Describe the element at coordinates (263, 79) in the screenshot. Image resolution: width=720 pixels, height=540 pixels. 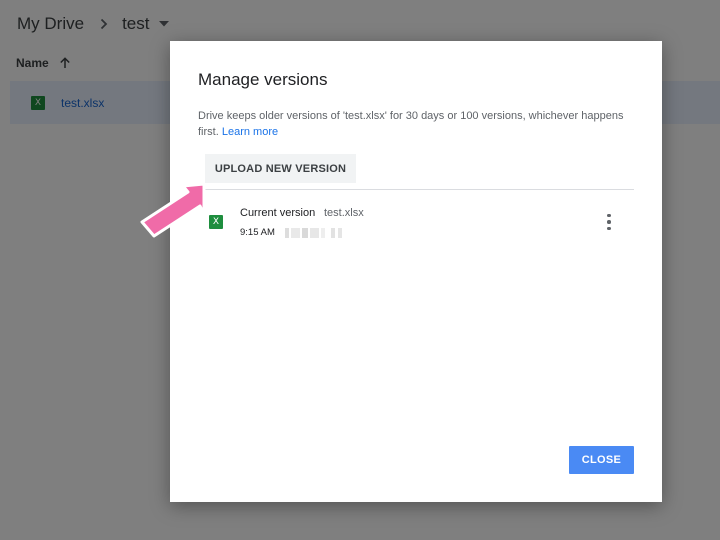
I see `dialog-title: Manage versions` at that location.